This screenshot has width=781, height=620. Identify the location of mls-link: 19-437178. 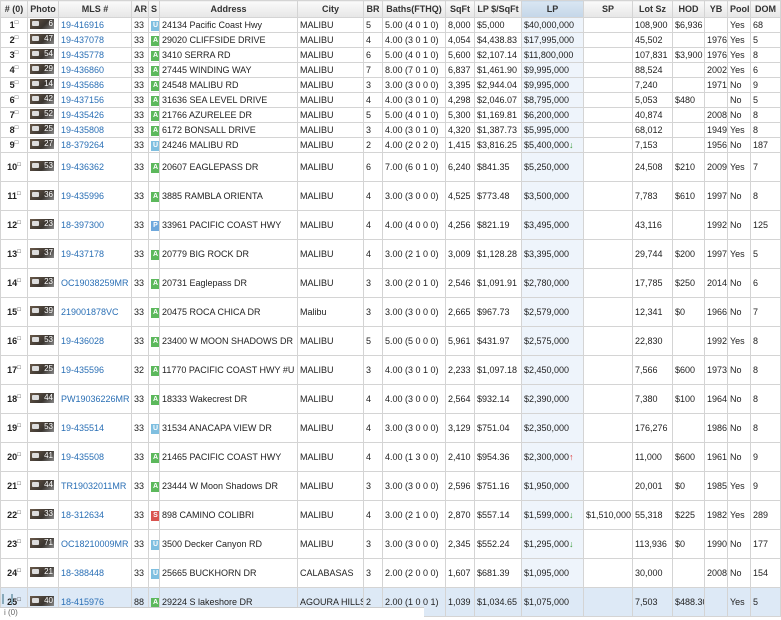
(95, 254).